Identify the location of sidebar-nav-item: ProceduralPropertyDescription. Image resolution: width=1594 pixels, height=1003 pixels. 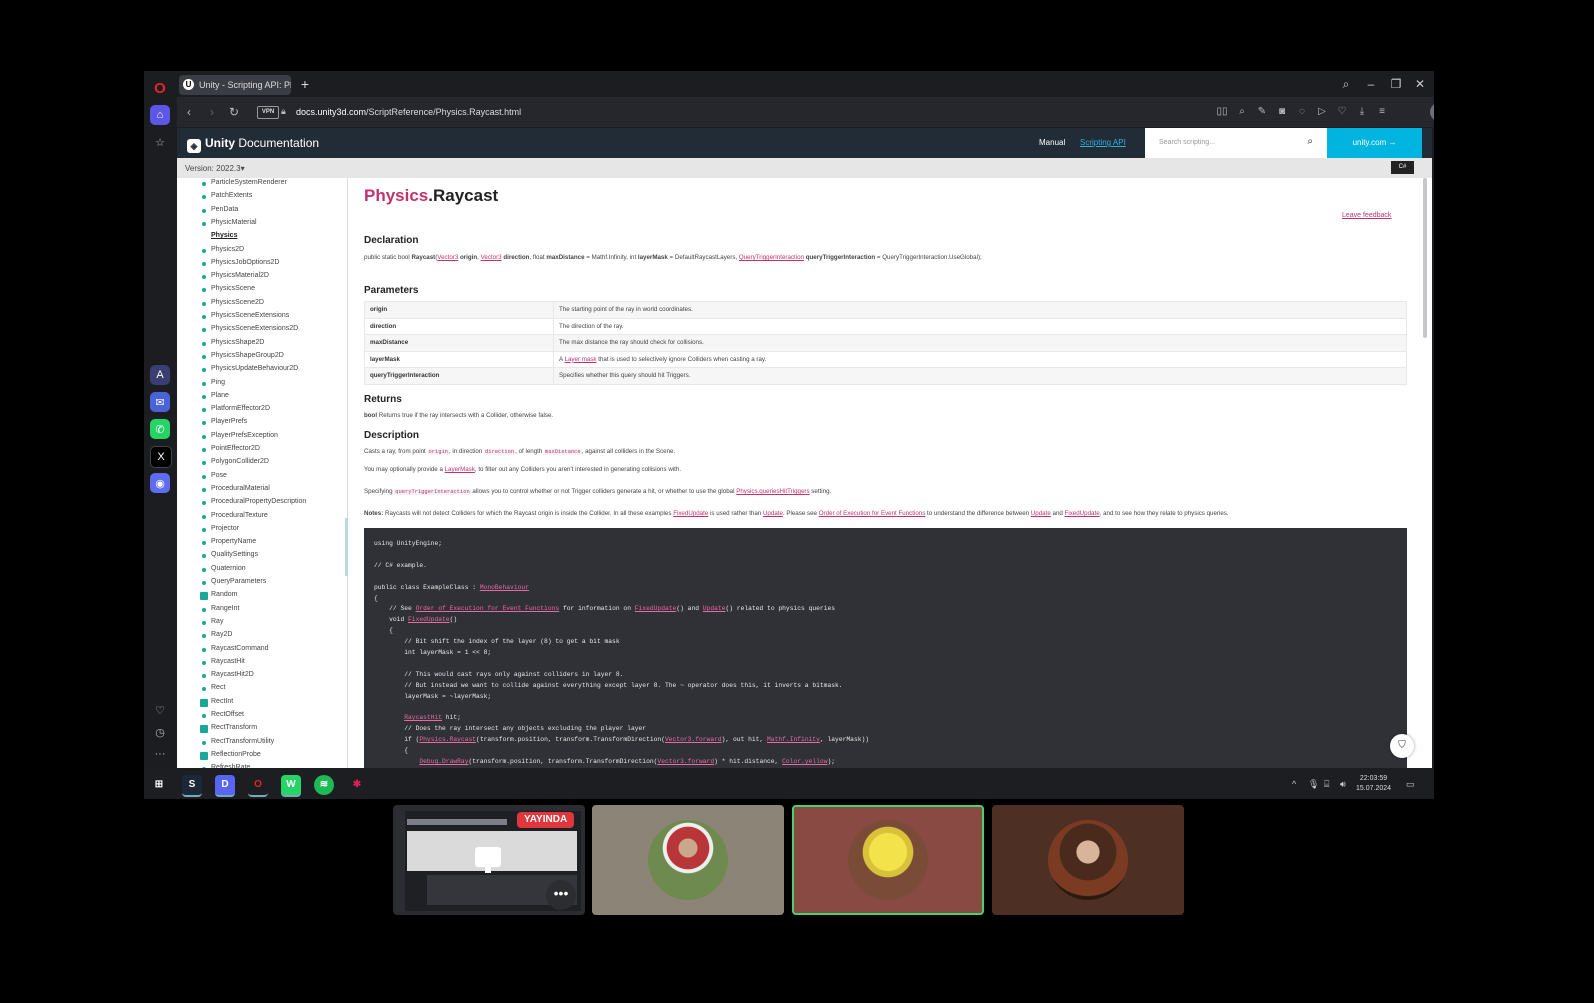
(253, 502).